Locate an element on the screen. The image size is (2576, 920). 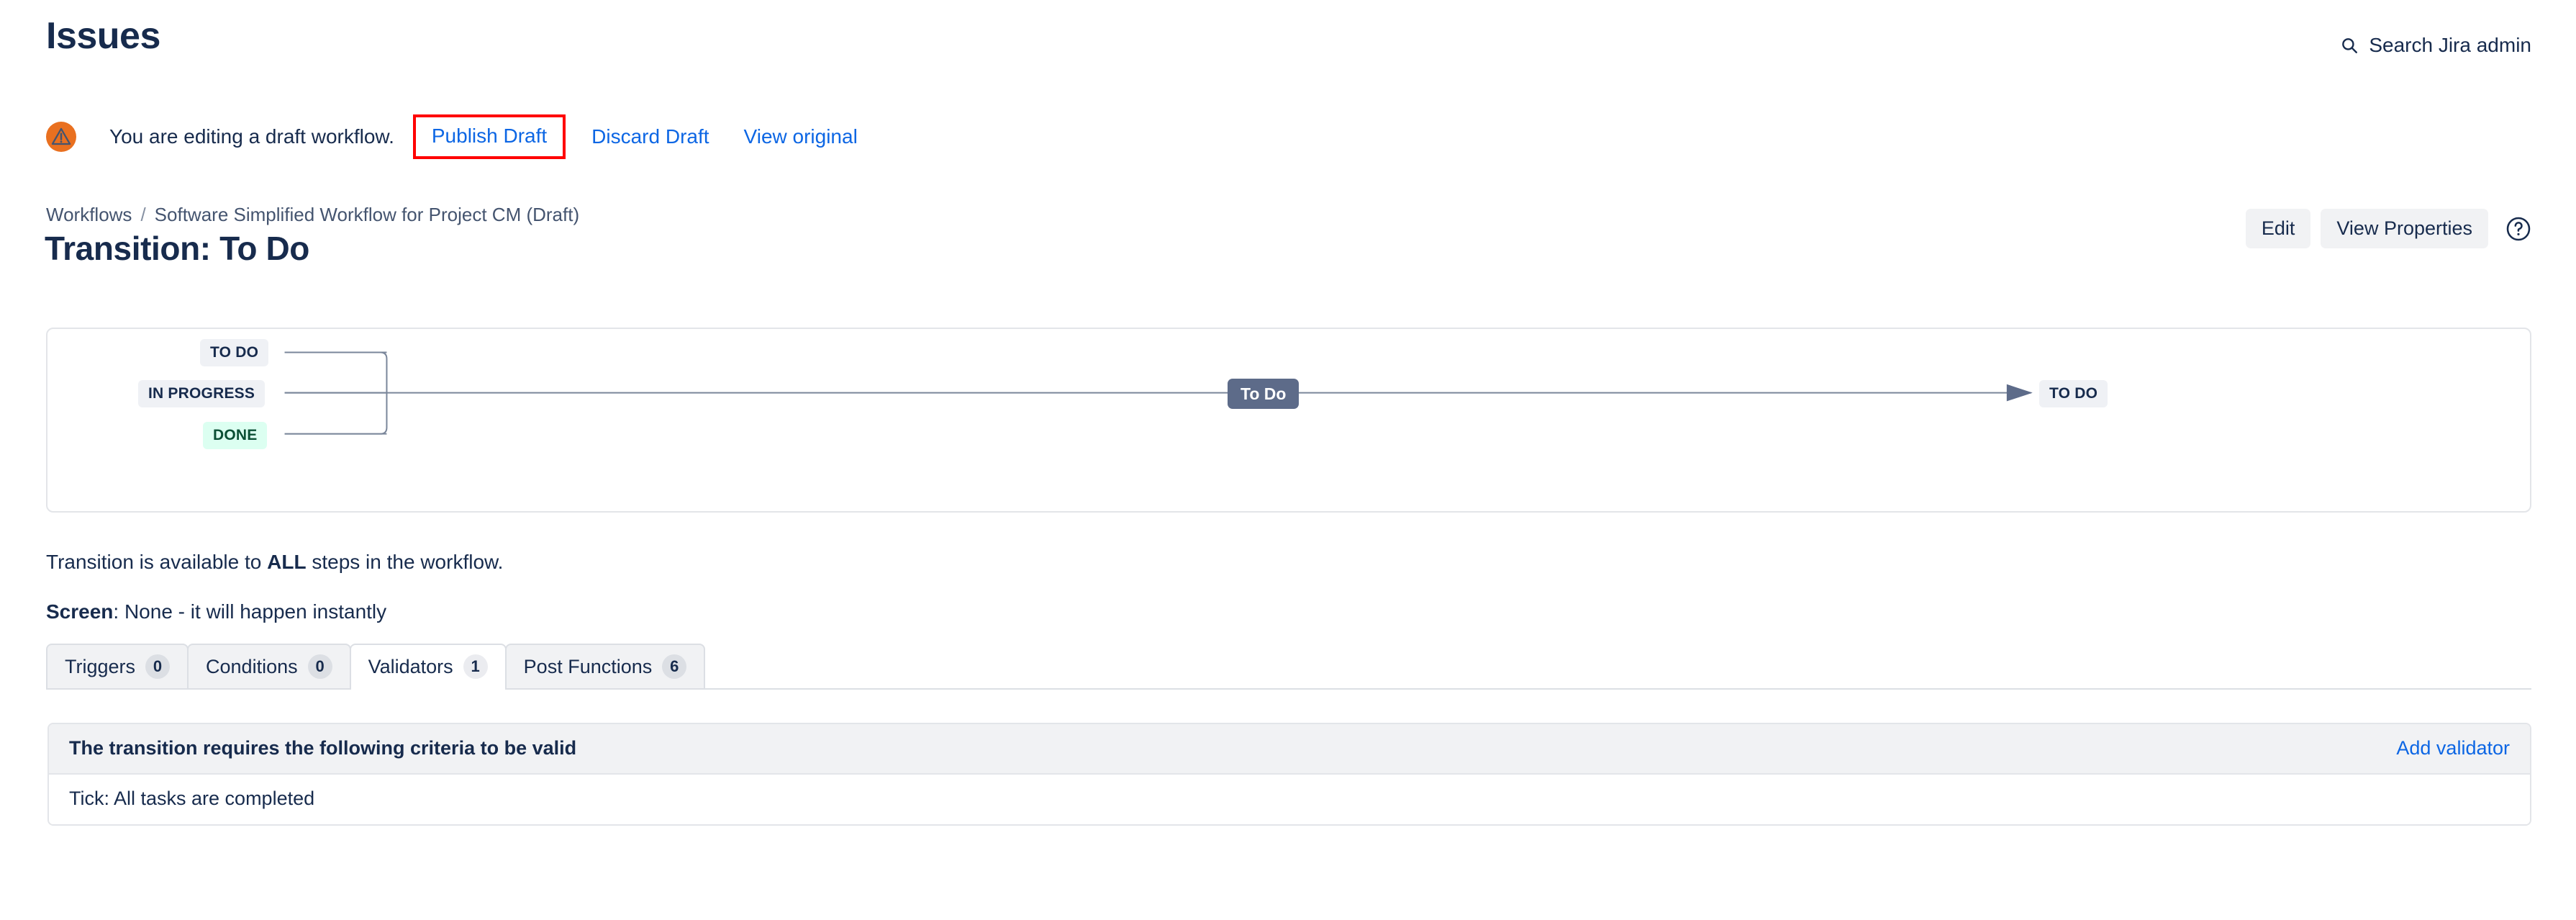
warning-icon is located at coordinates (61, 137).